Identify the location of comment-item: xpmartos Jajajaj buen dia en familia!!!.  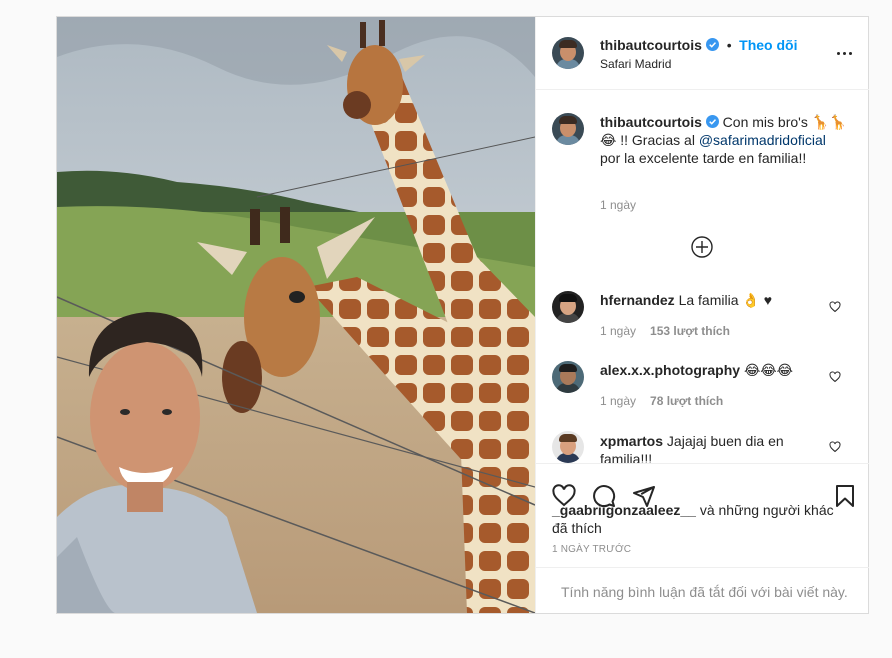
(707, 447).